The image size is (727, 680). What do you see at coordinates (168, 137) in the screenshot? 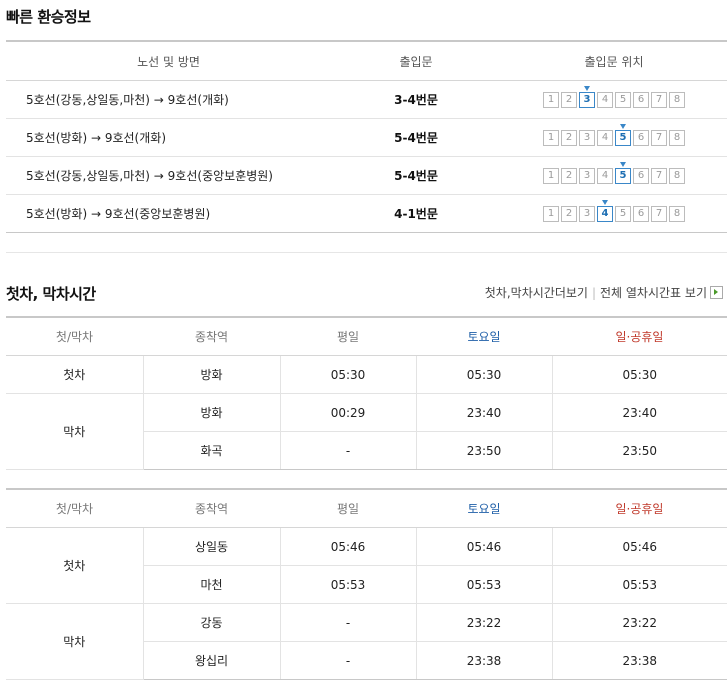
I see `transfer-route: 5호선(방화) → 9호선(개화)` at bounding box center [168, 137].